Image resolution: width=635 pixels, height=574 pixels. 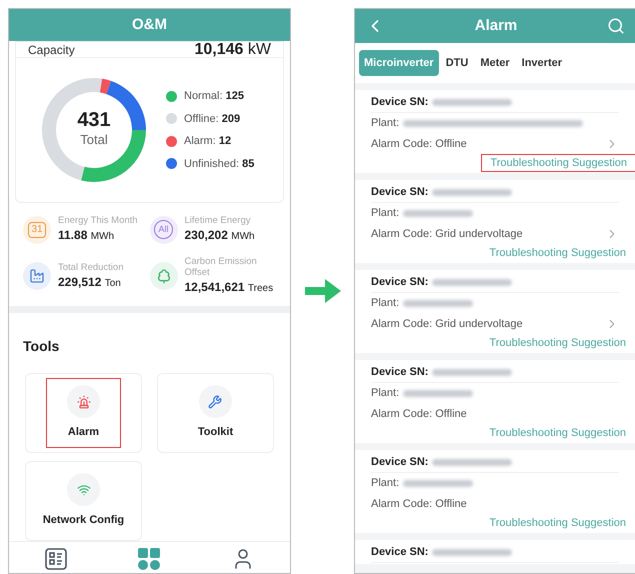 I want to click on header-title: O&M, so click(x=149, y=24).